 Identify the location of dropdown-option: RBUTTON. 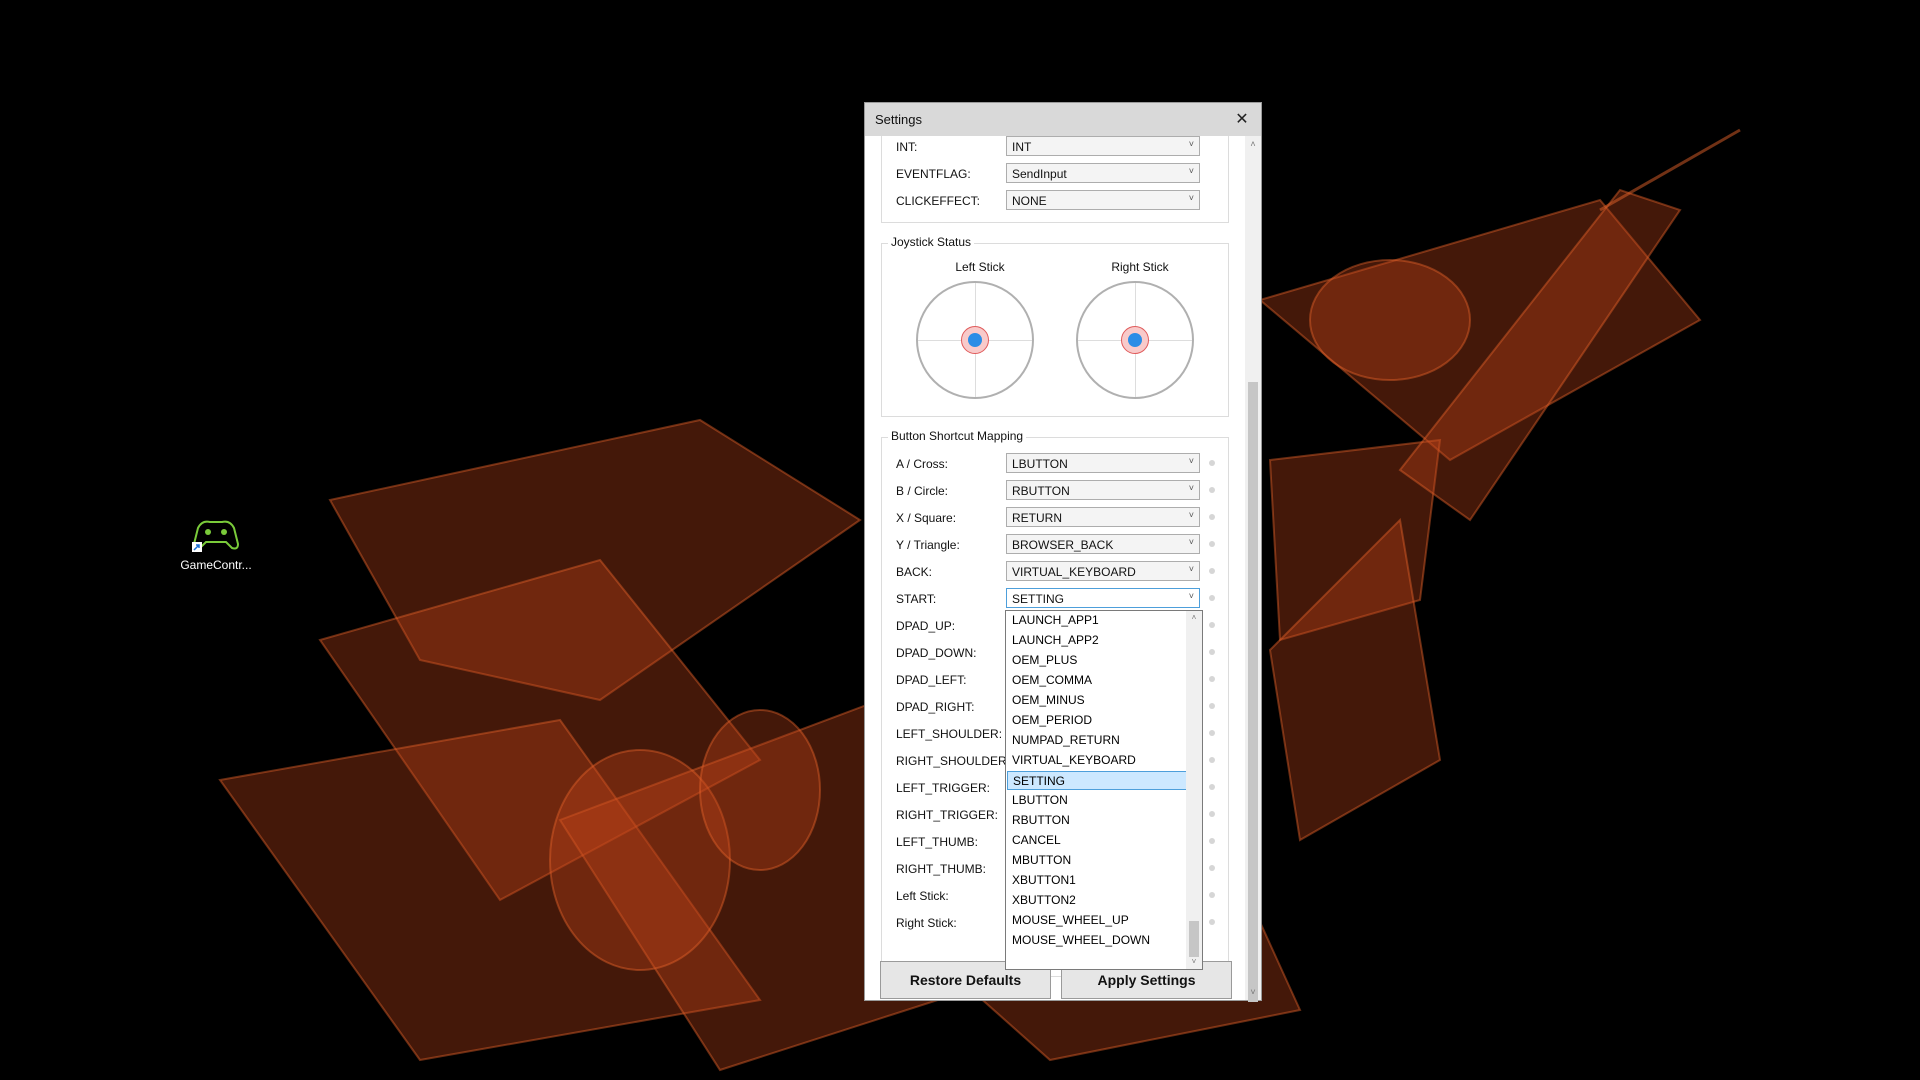
(1097, 820).